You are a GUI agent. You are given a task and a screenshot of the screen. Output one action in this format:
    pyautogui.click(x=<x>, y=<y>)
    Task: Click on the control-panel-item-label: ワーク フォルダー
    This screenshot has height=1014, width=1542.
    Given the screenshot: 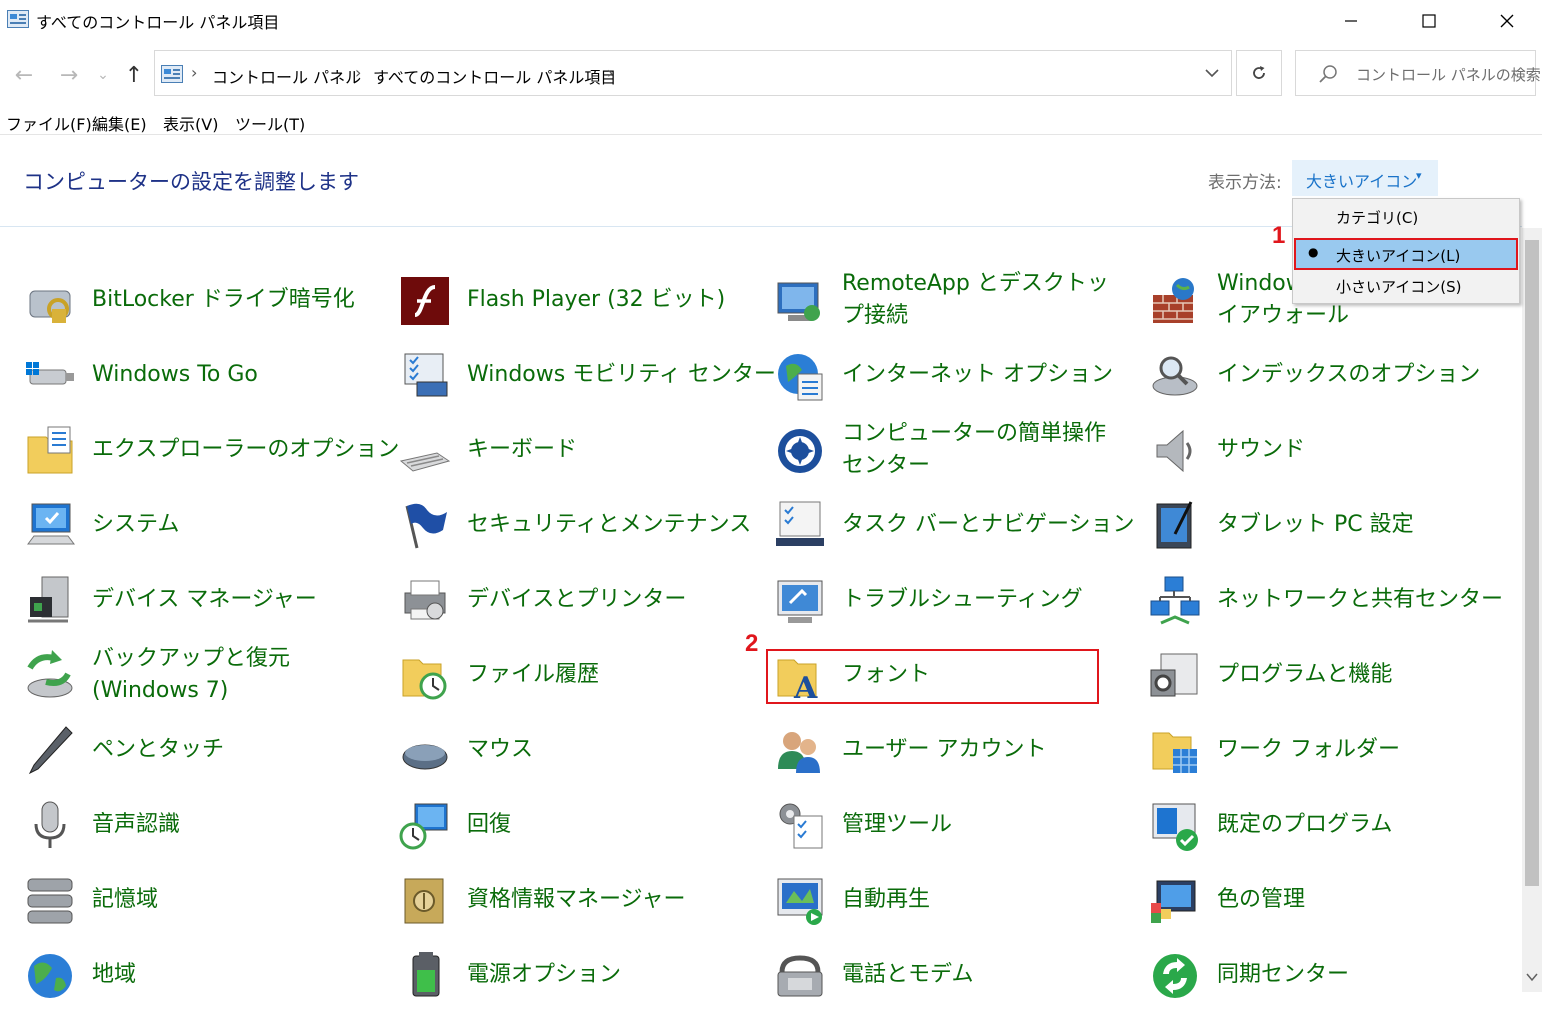 What is the action you would take?
    pyautogui.click(x=1308, y=749)
    